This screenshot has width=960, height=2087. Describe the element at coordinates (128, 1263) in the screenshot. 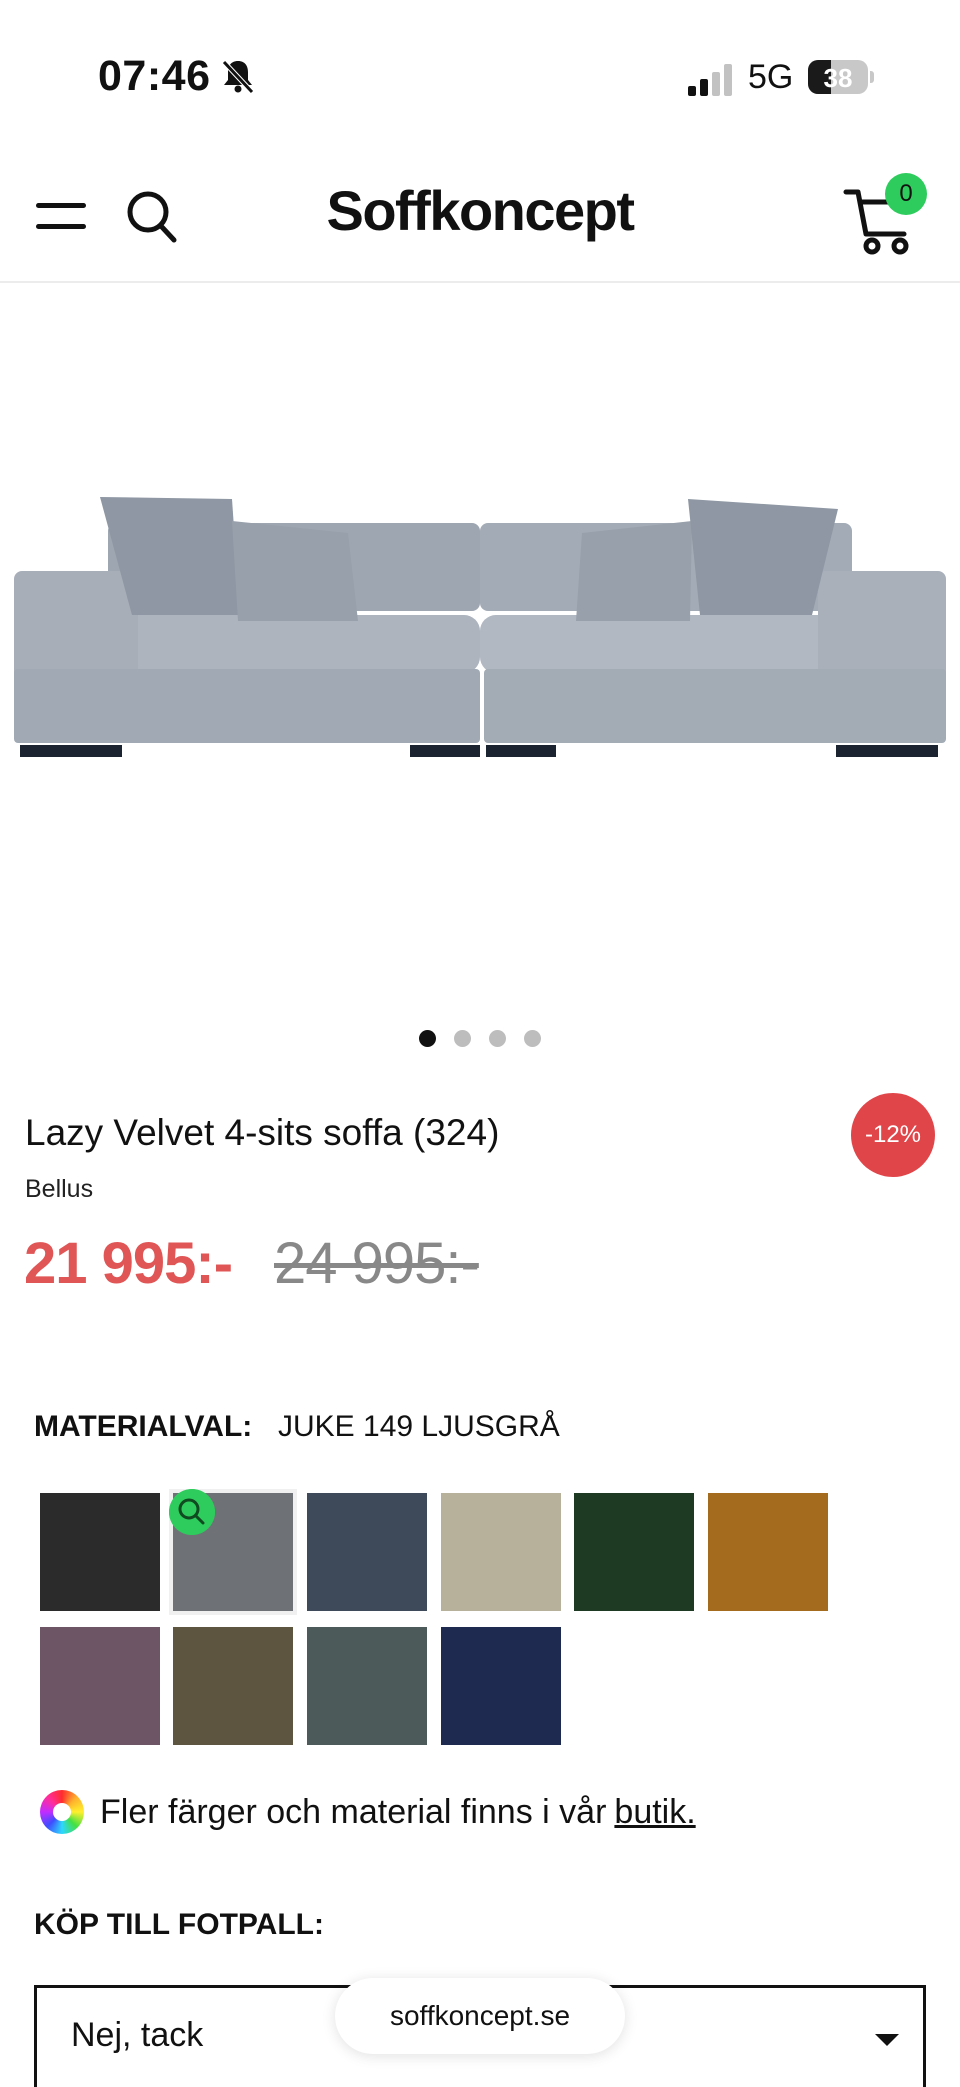

I see `sale-price: 21 995:-` at that location.